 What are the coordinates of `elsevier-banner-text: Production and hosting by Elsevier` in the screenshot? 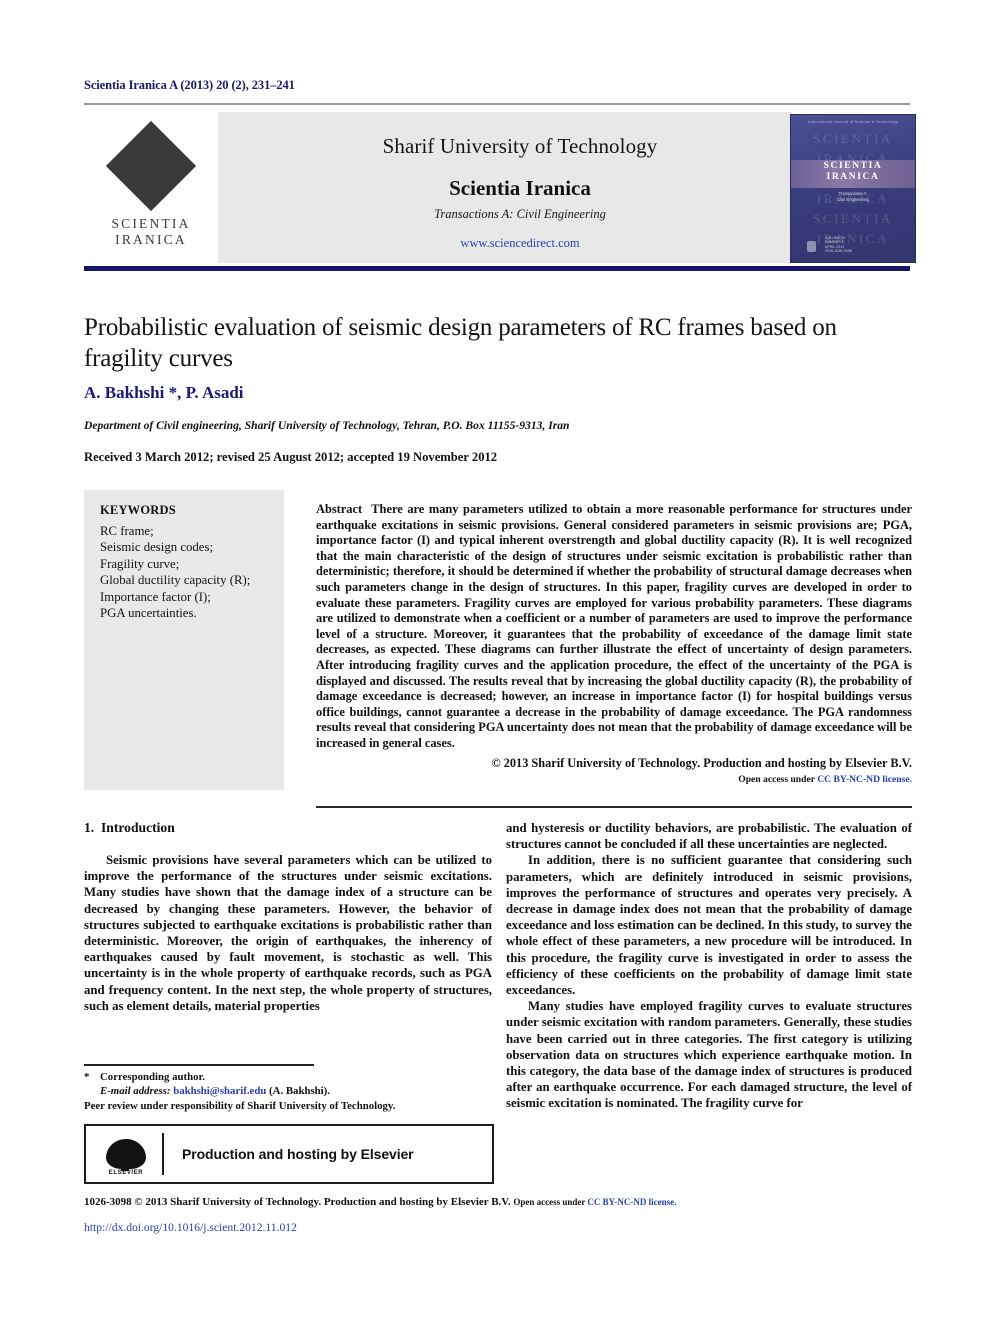 It's located at (298, 1154).